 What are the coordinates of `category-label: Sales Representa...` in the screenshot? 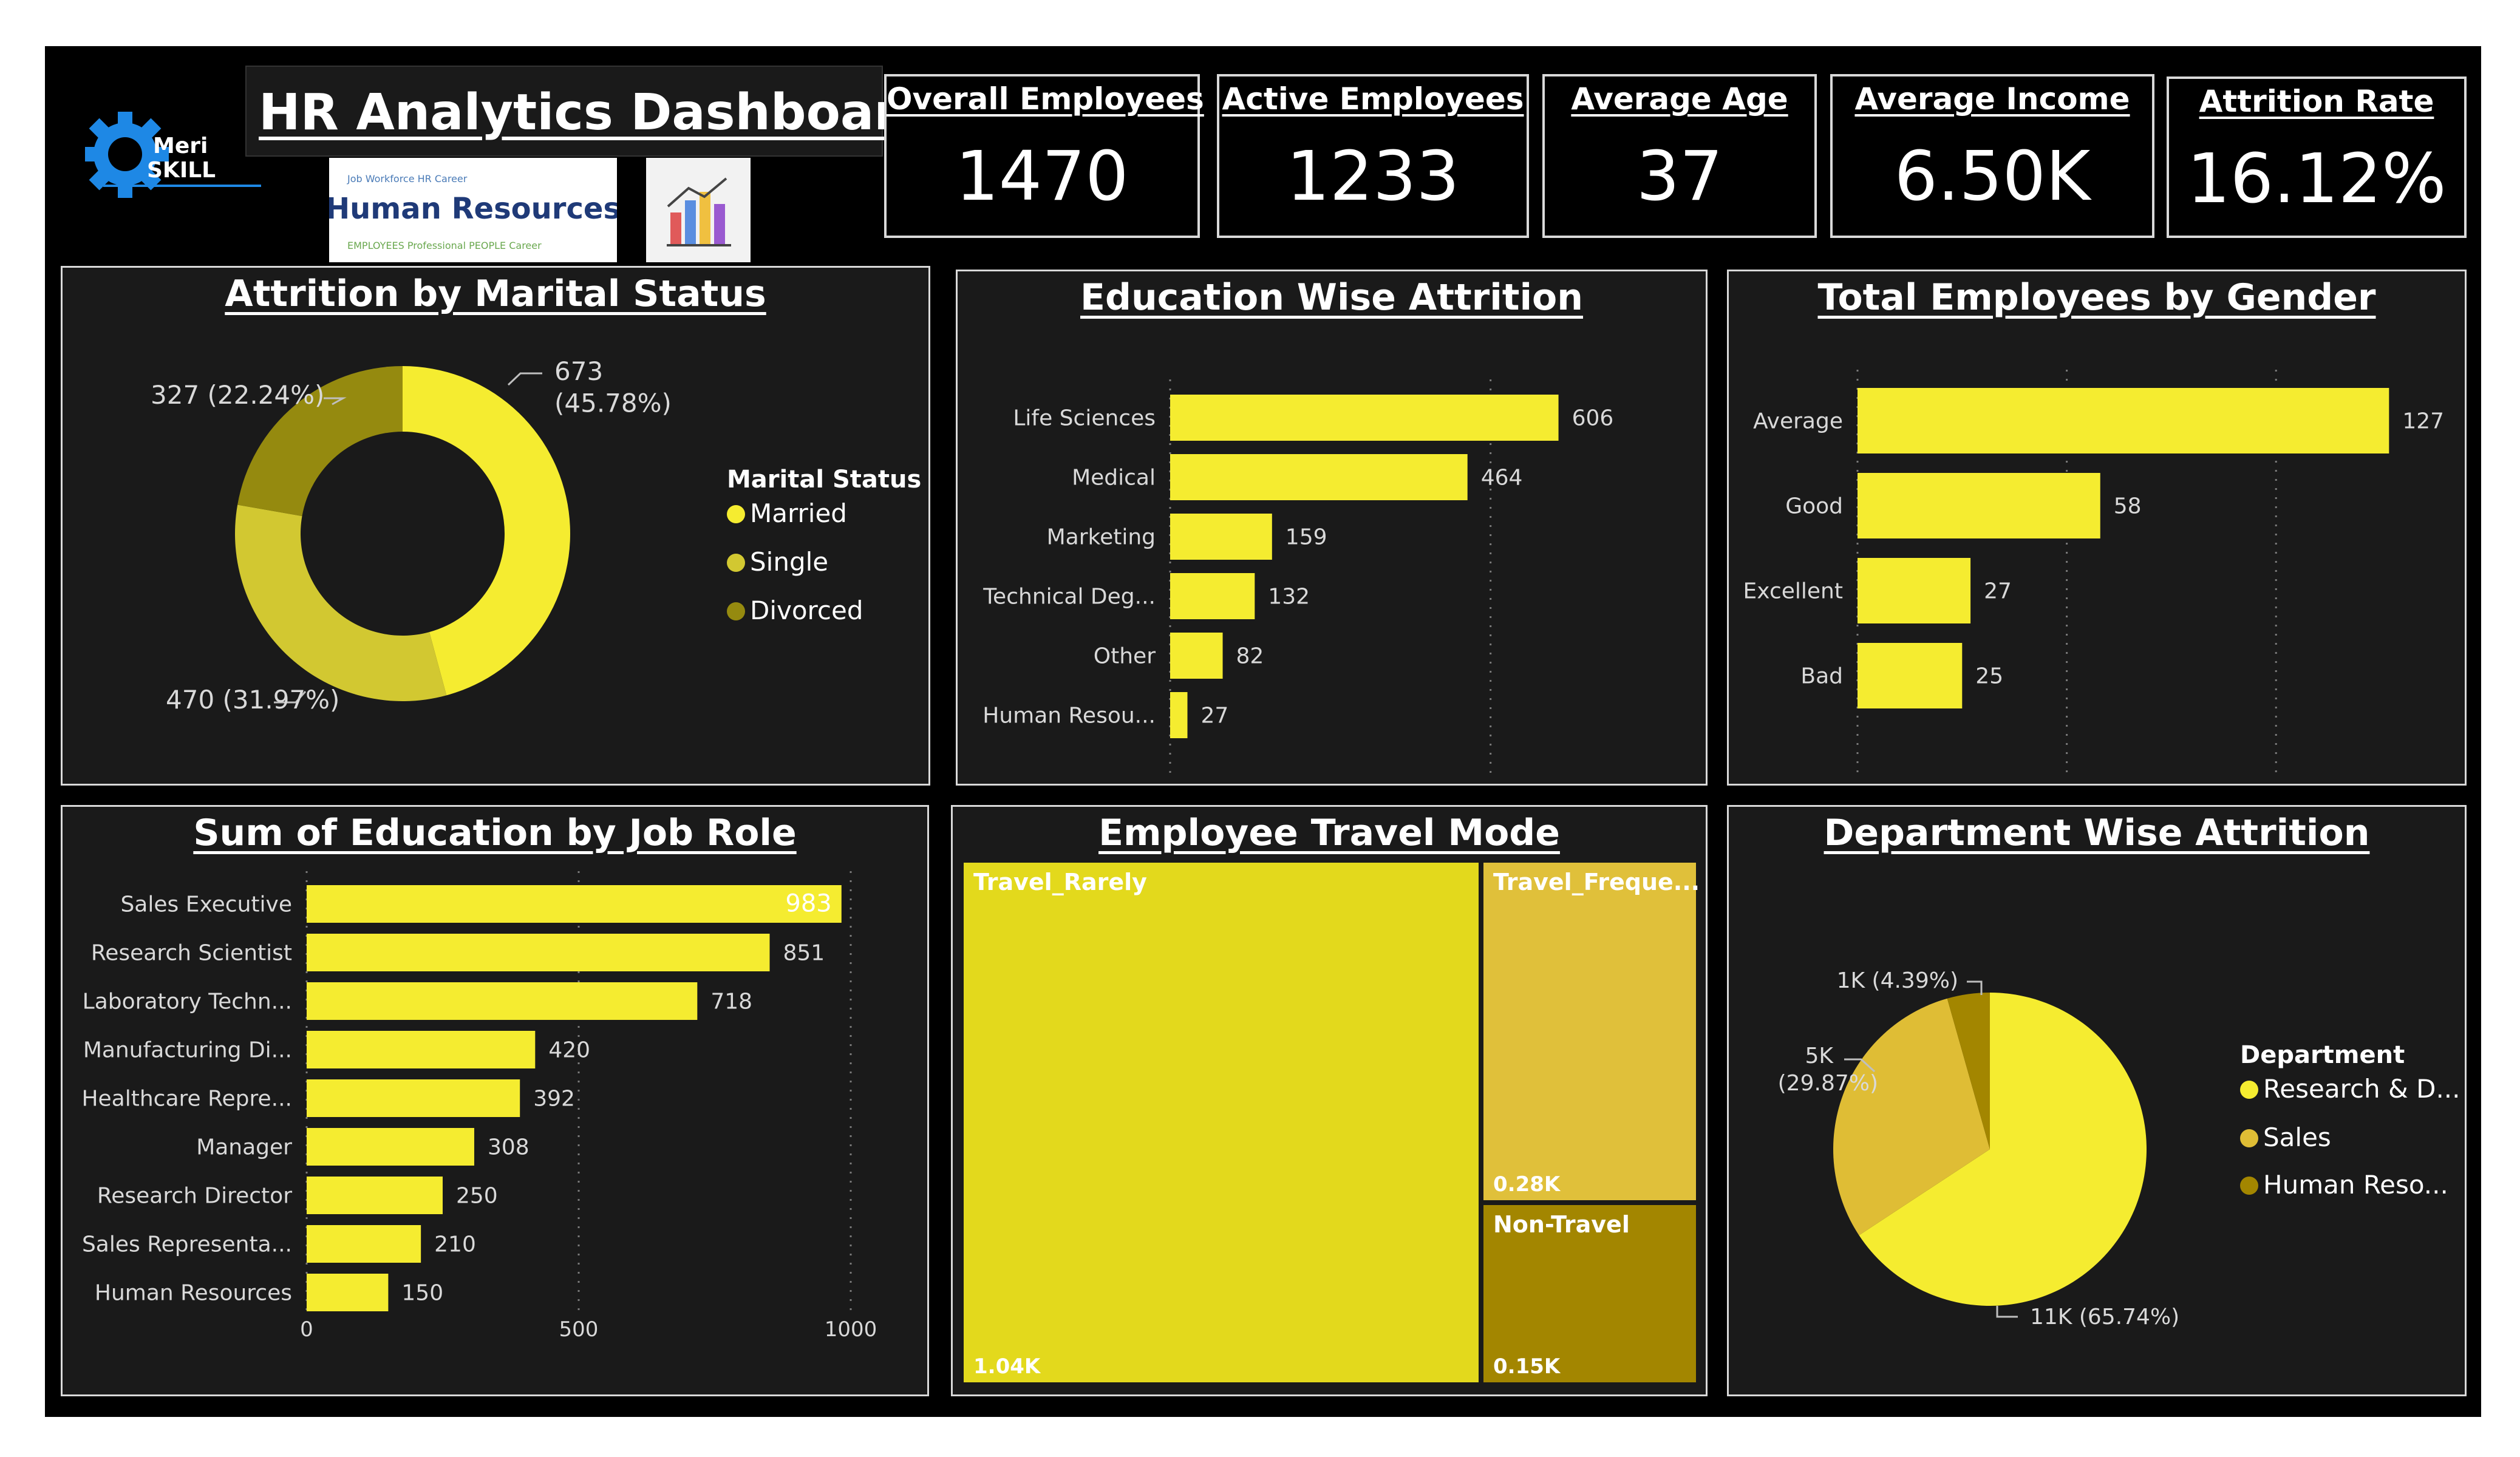 It's located at (187, 1244).